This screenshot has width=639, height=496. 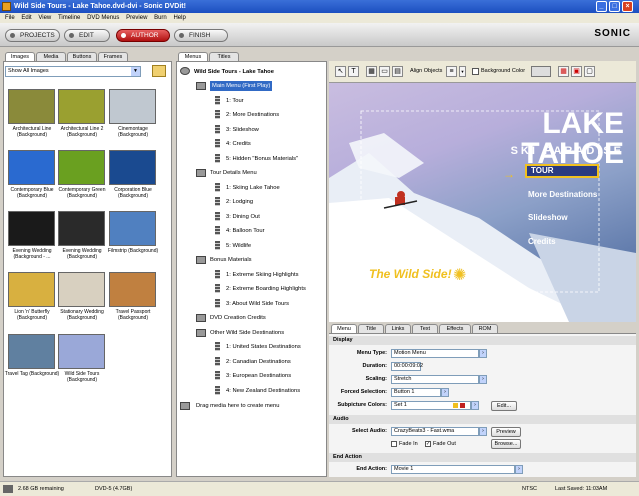 What do you see at coordinates (233, 173) in the screenshot?
I see `tree-menu-item: Tour Details Menu` at bounding box center [233, 173].